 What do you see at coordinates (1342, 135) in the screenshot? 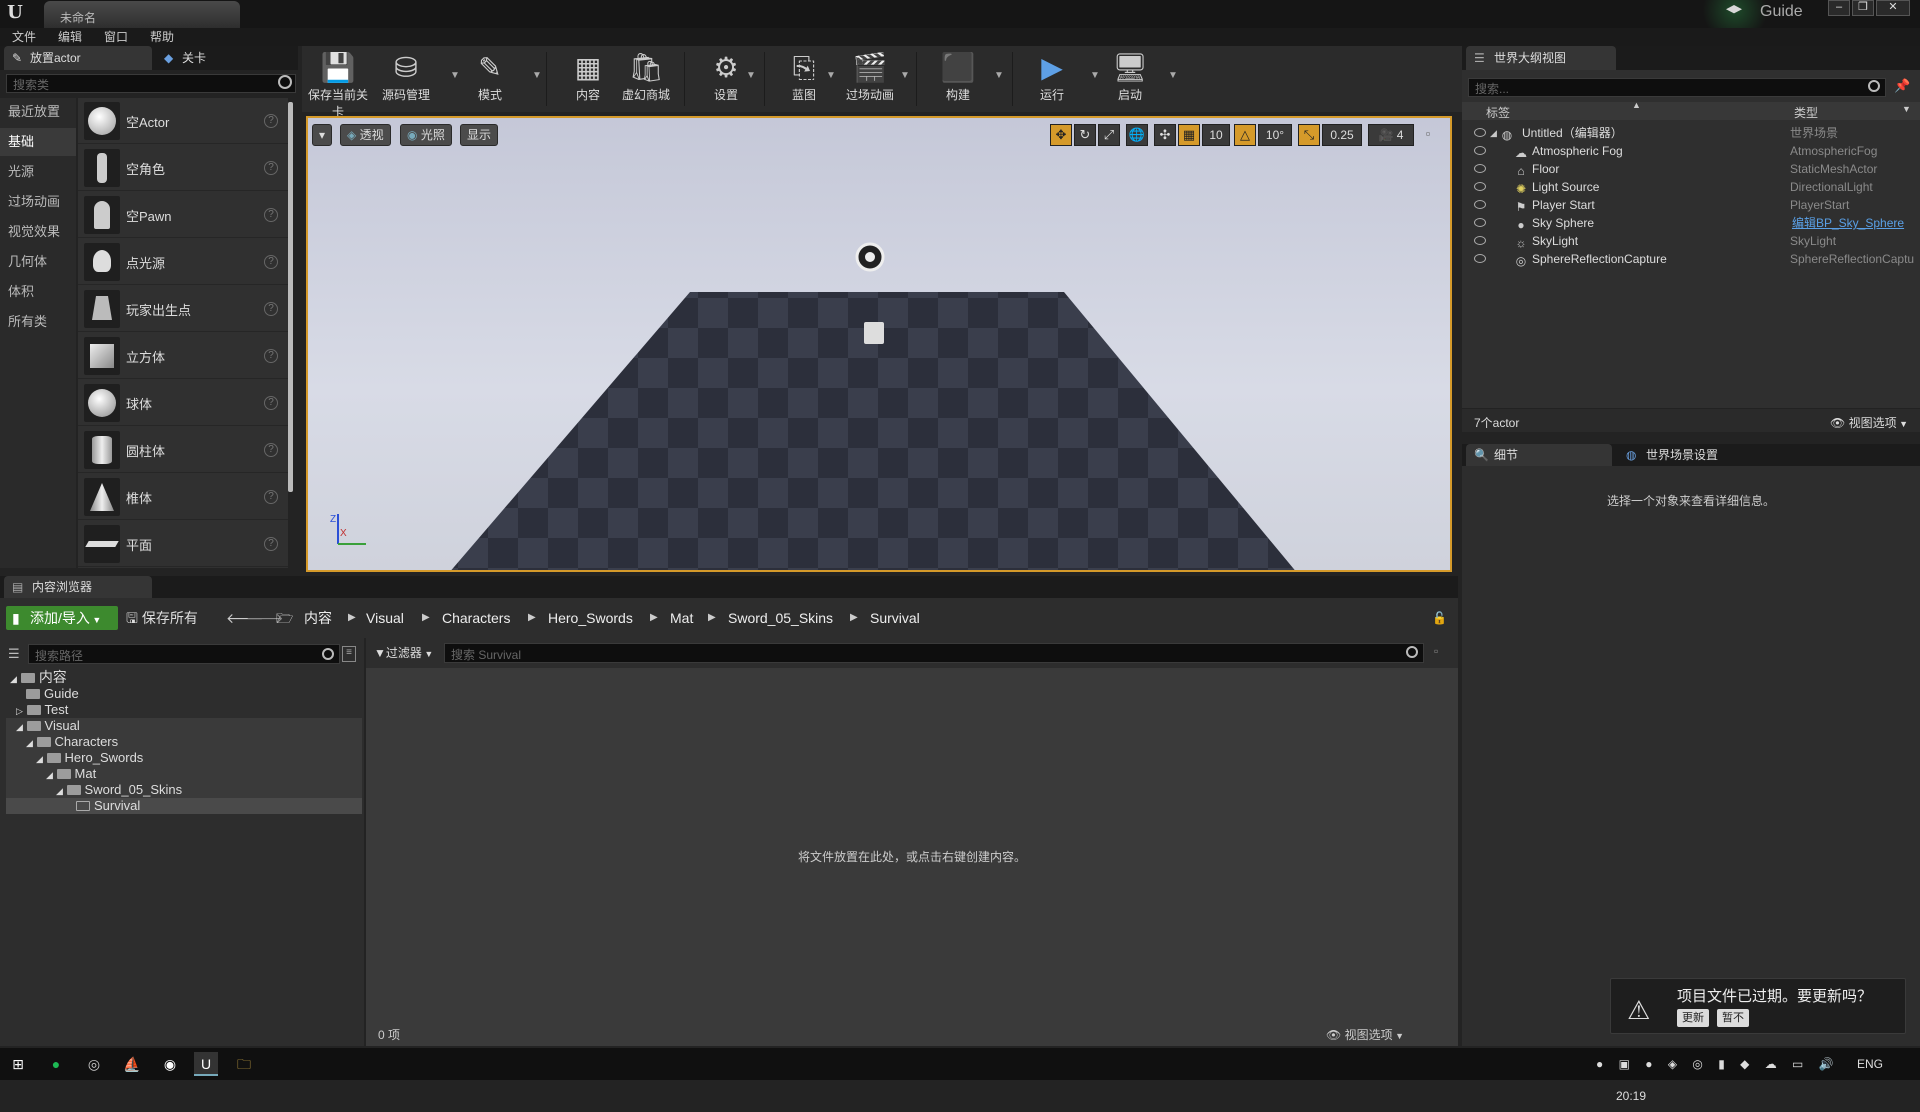
I see `scale-snap-value: 0.25` at bounding box center [1342, 135].